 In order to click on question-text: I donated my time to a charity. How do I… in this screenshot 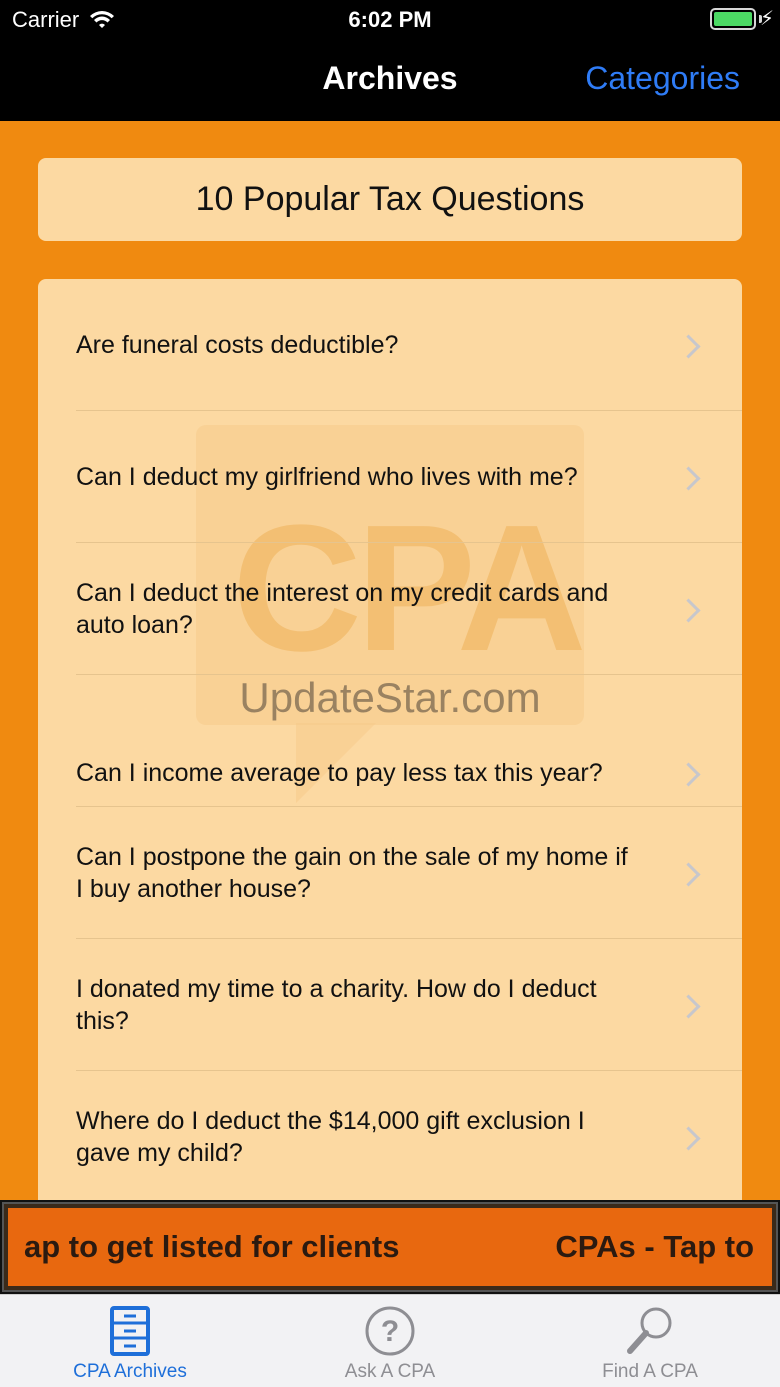, I will do `click(336, 1004)`.